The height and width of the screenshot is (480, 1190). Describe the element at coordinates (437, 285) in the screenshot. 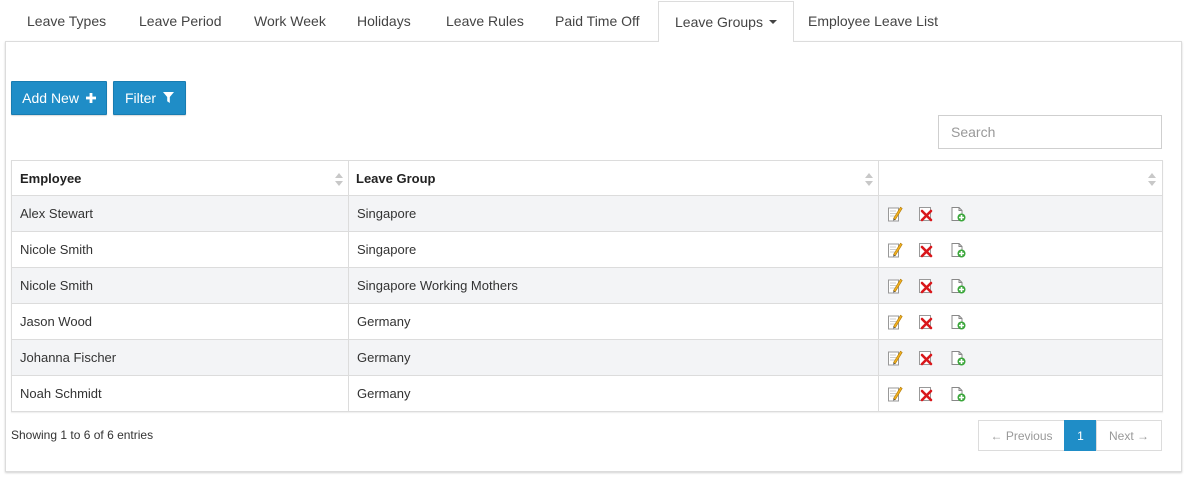

I see `leave-group-cell: Singapore Working Mothers` at that location.